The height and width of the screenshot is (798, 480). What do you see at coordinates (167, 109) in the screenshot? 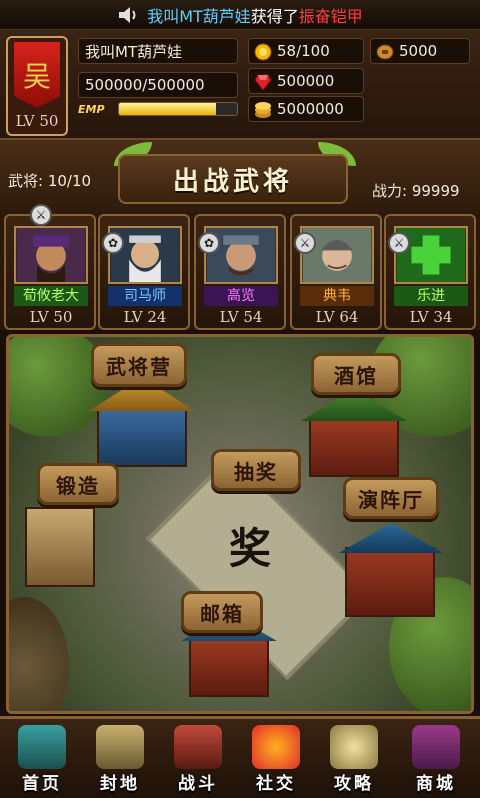
I see `emp-bar-fill` at bounding box center [167, 109].